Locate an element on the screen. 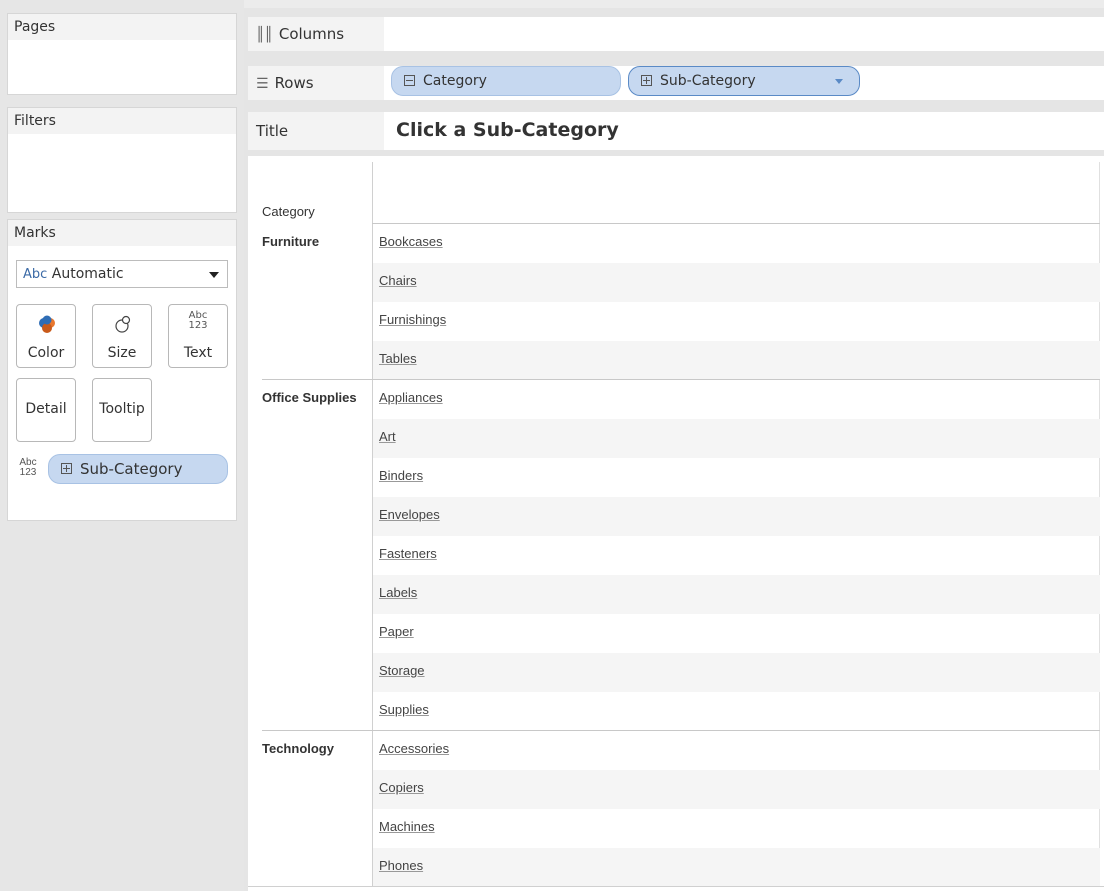  table-row: Art is located at coordinates (736, 438).